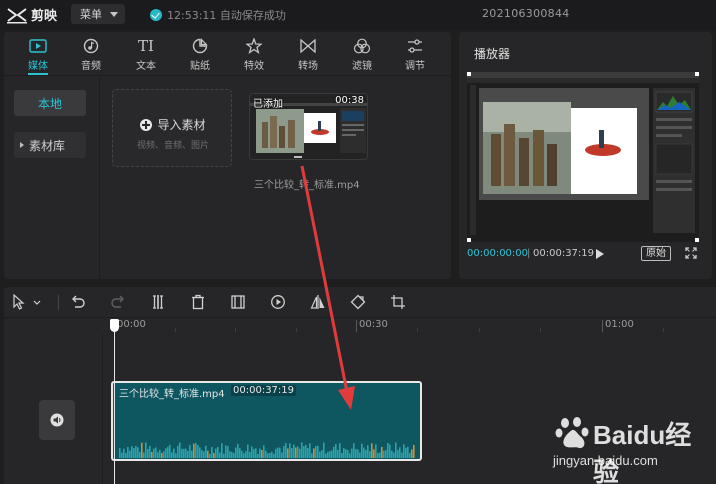  Describe the element at coordinates (362, 54) in the screenshot. I see `tab-filter: 滤镜` at that location.